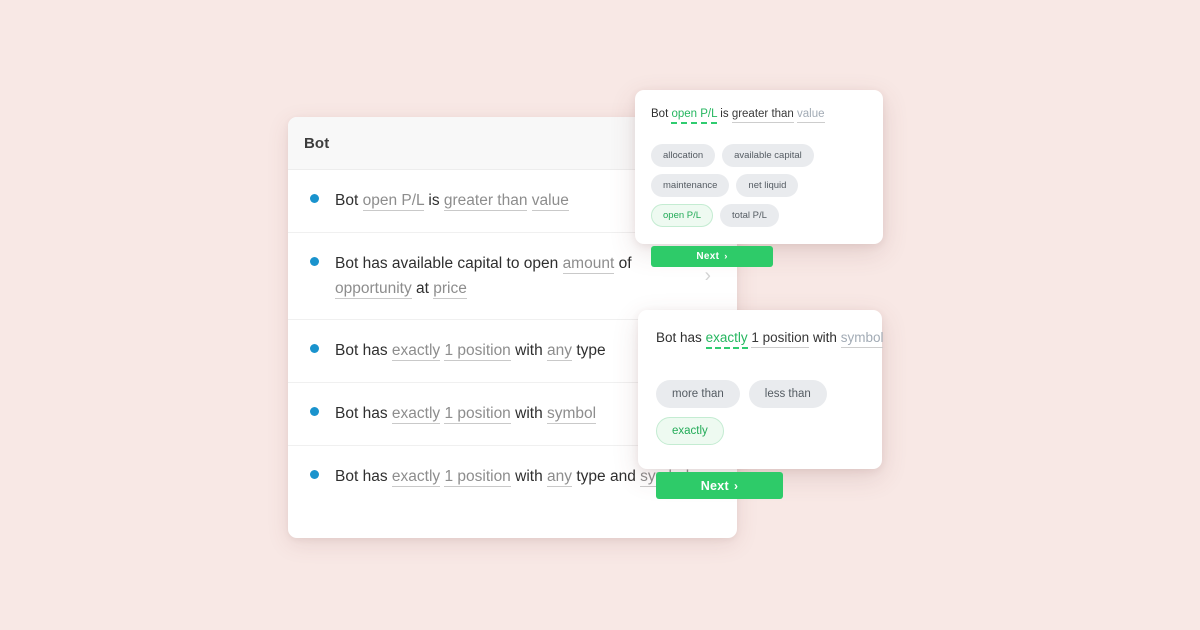 The height and width of the screenshot is (630, 1200). What do you see at coordinates (485, 201) in the screenshot?
I see `rule-slot-token: greater than` at bounding box center [485, 201].